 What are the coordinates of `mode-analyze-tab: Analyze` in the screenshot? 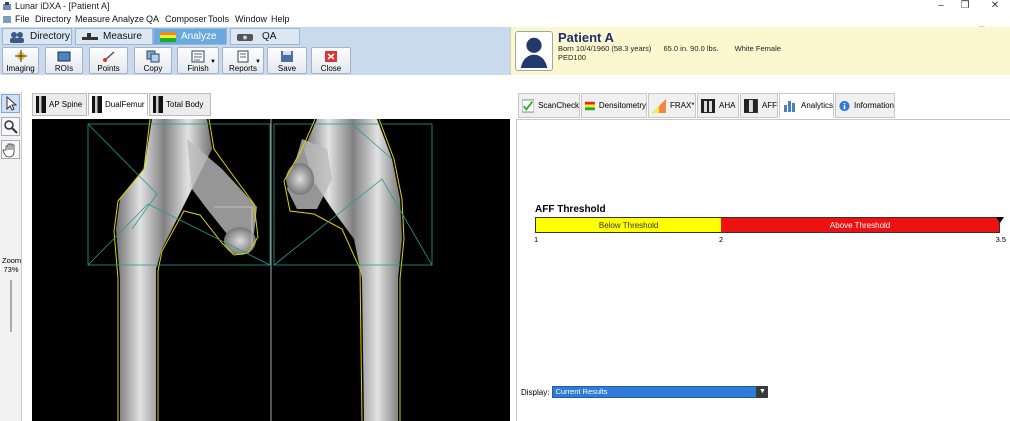 It's located at (190, 36).